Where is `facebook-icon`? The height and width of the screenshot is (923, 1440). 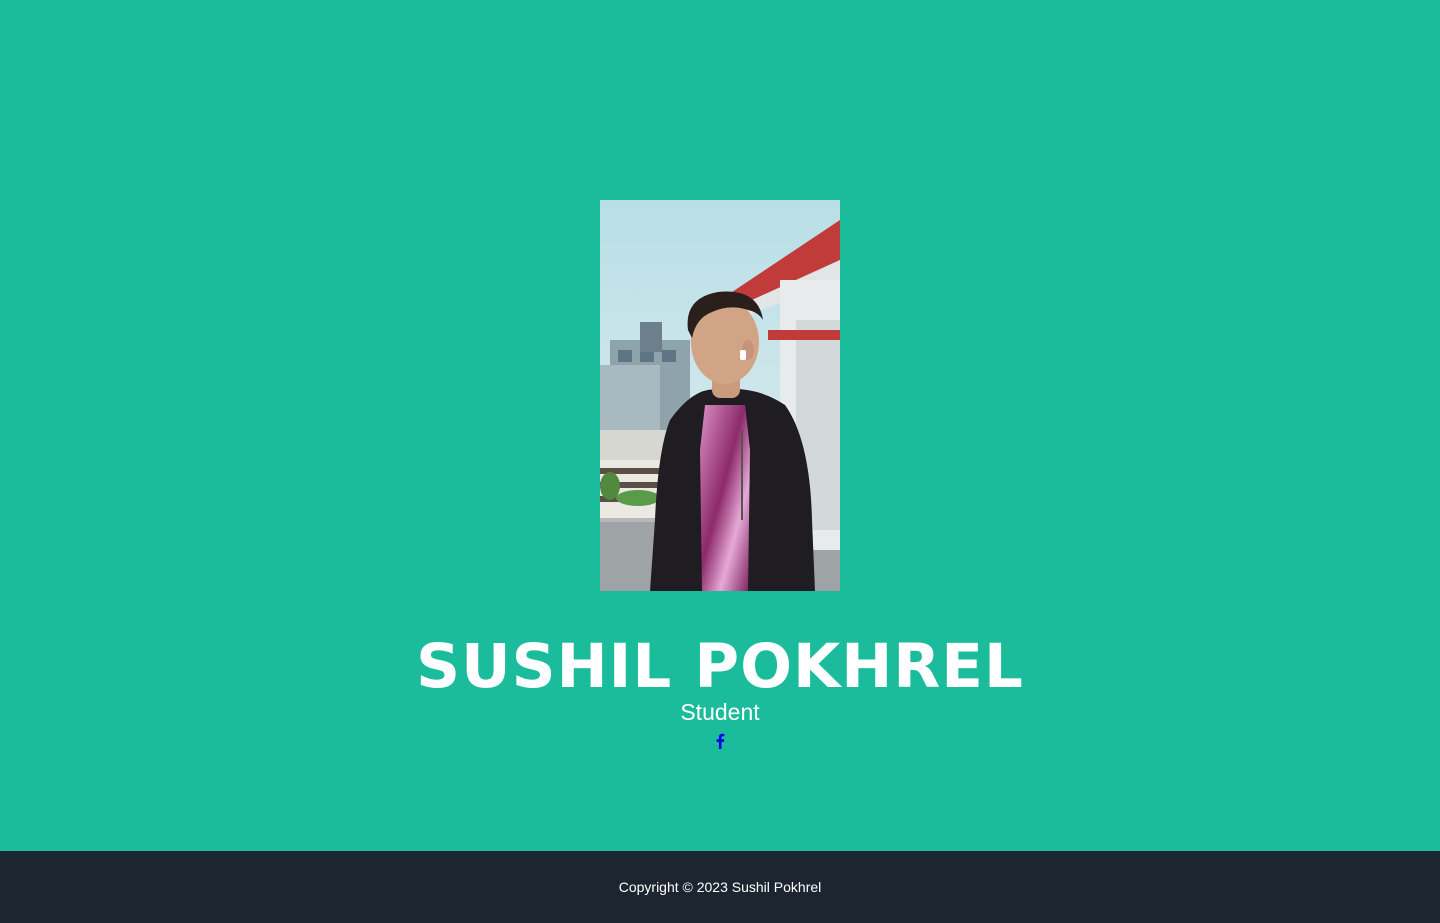
facebook-icon is located at coordinates (720, 743).